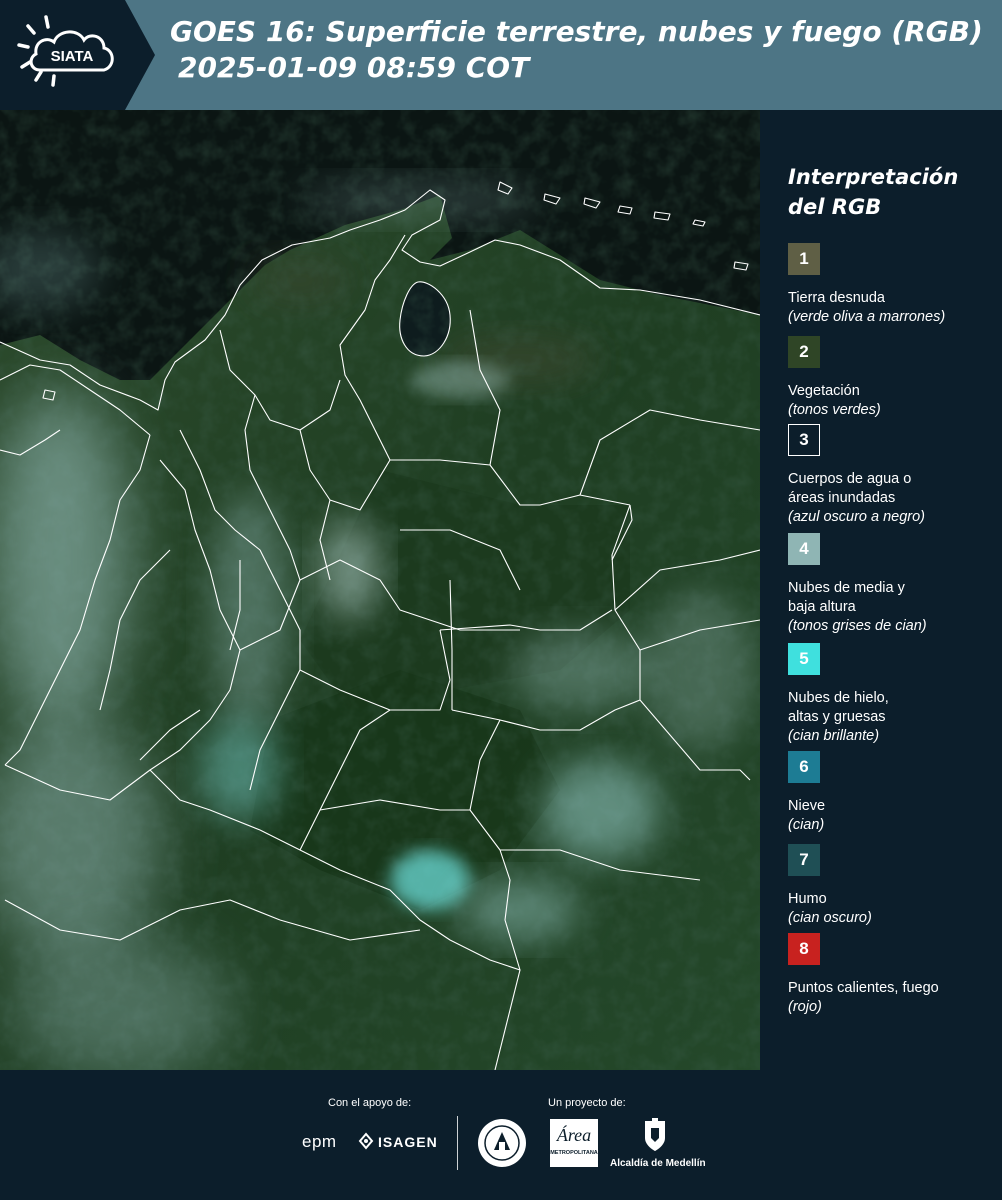 This screenshot has width=1002, height=1200. What do you see at coordinates (873, 177) in the screenshot?
I see `legend-title-line-1: Interpretación` at bounding box center [873, 177].